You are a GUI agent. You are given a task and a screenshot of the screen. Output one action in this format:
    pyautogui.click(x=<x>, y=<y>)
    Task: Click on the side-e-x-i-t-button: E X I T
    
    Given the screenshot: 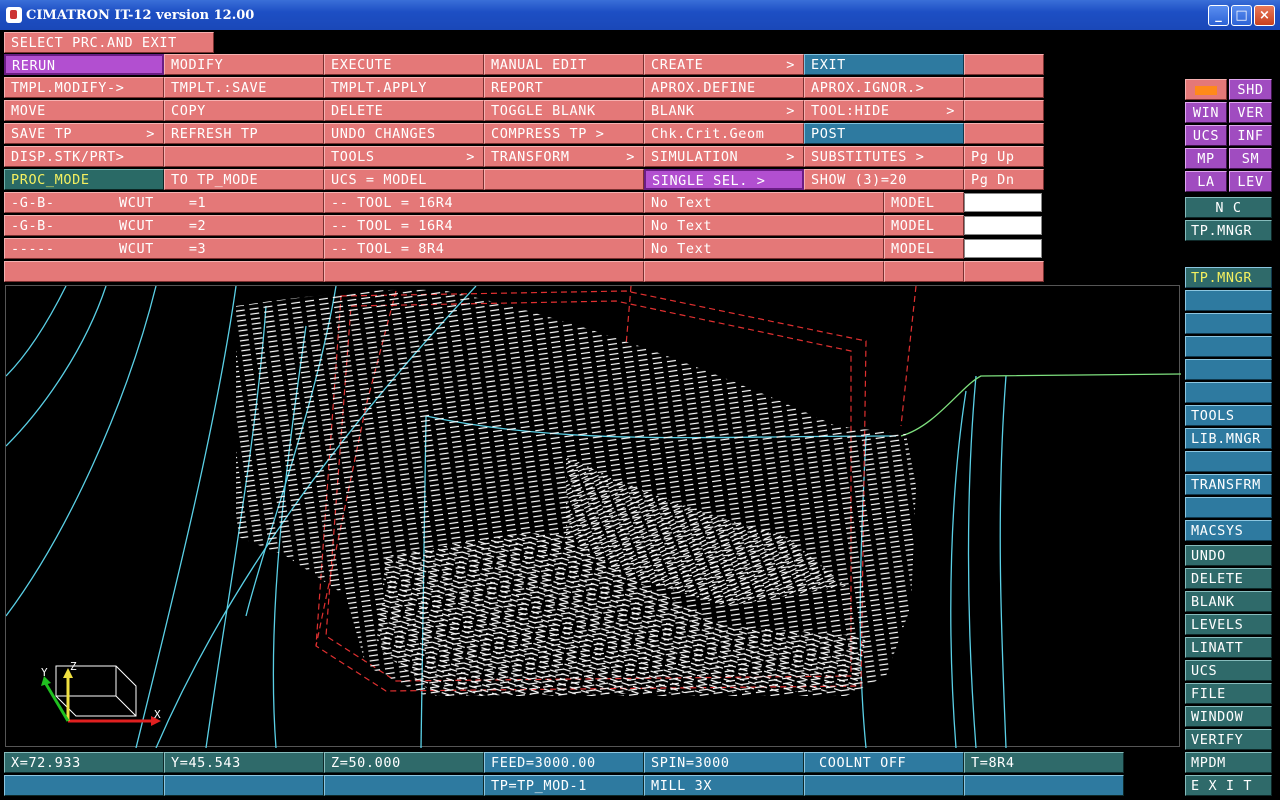 What is the action you would take?
    pyautogui.click(x=1228, y=785)
    